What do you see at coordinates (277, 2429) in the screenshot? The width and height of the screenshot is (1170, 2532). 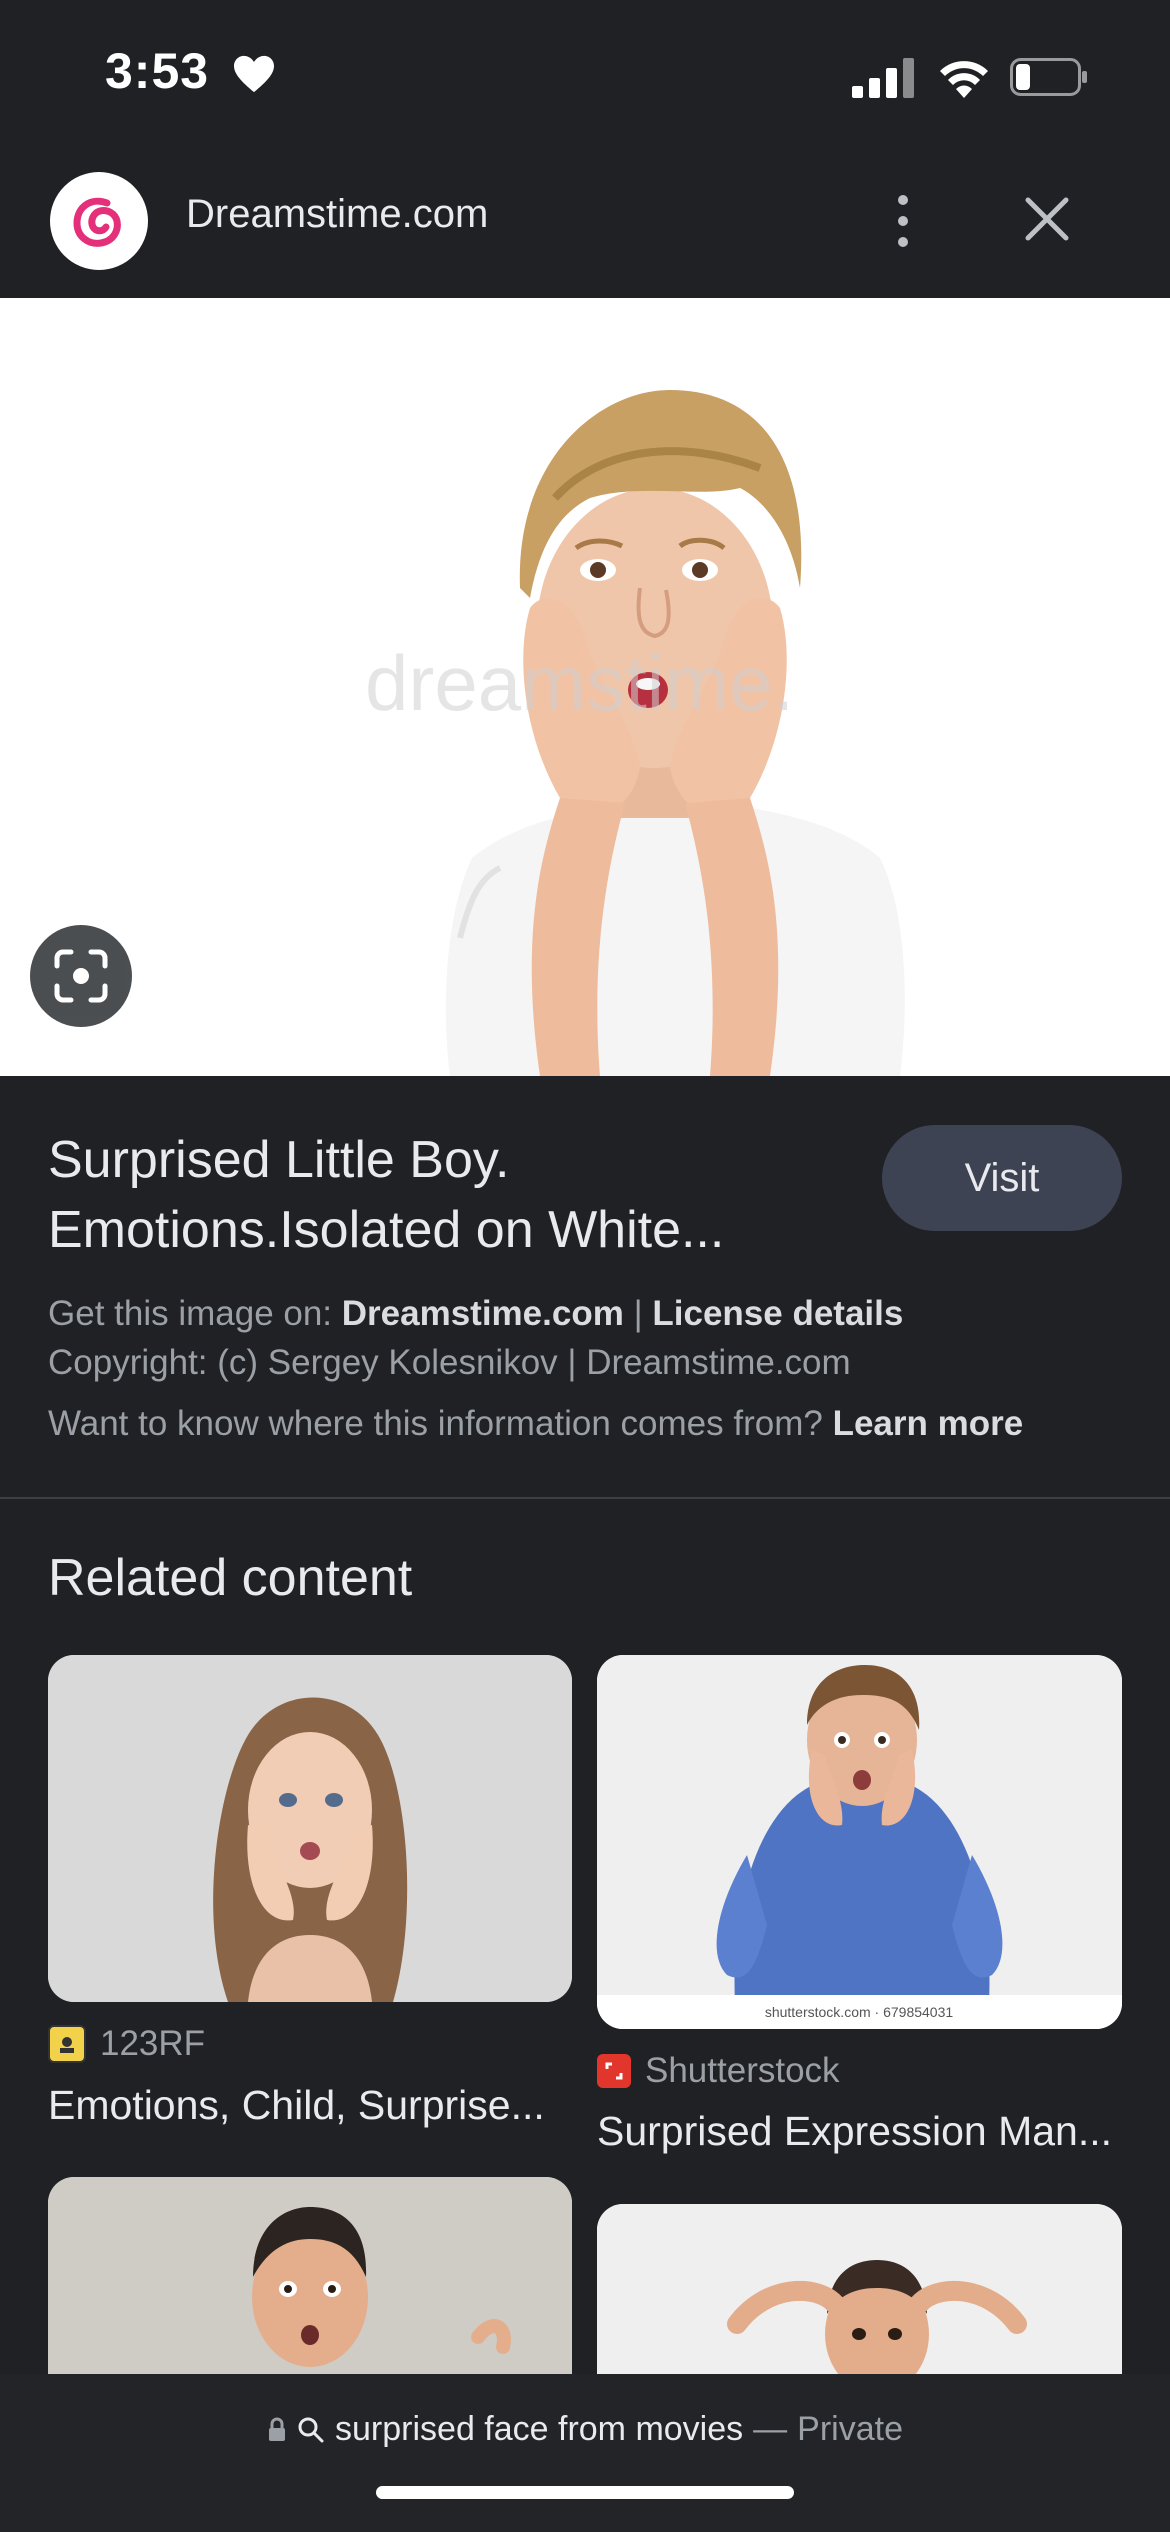 I see `lock-icon` at bounding box center [277, 2429].